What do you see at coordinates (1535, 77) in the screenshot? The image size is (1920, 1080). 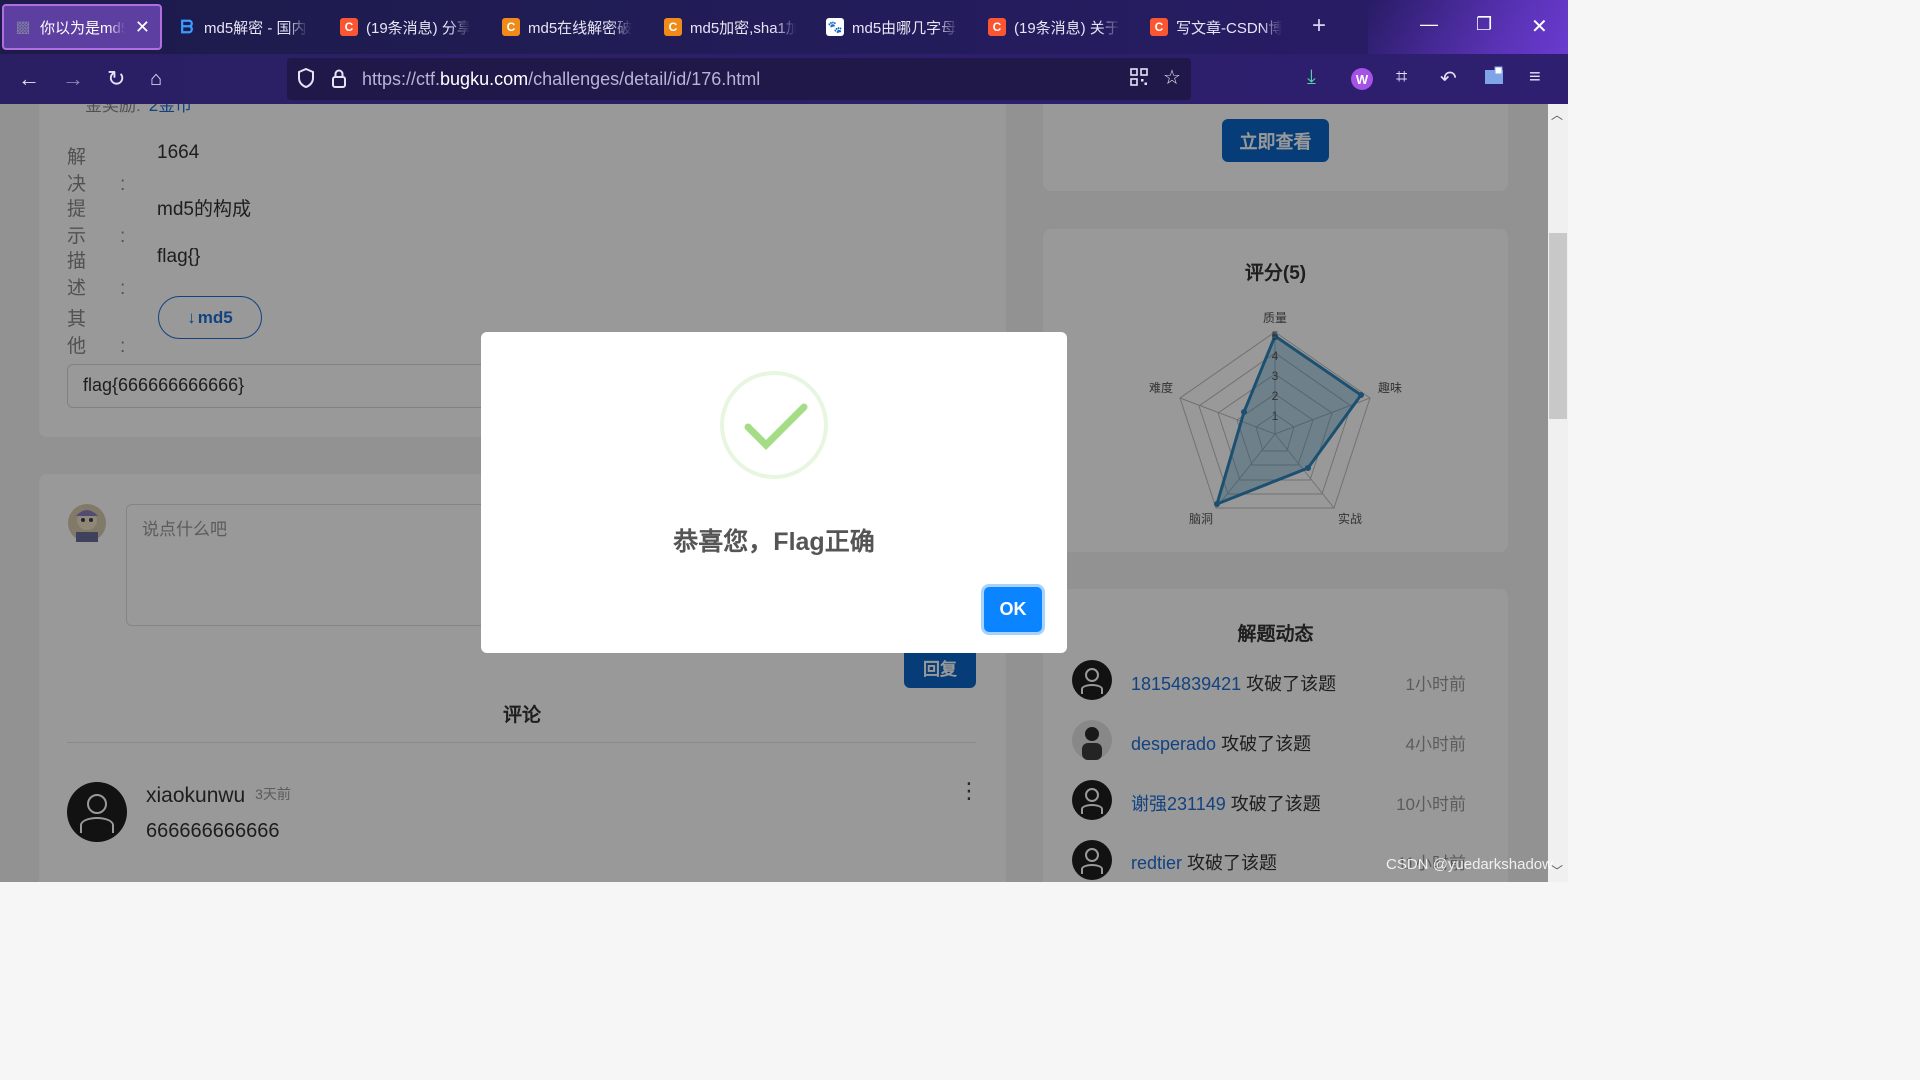 I see `menu-icon: ≡` at bounding box center [1535, 77].